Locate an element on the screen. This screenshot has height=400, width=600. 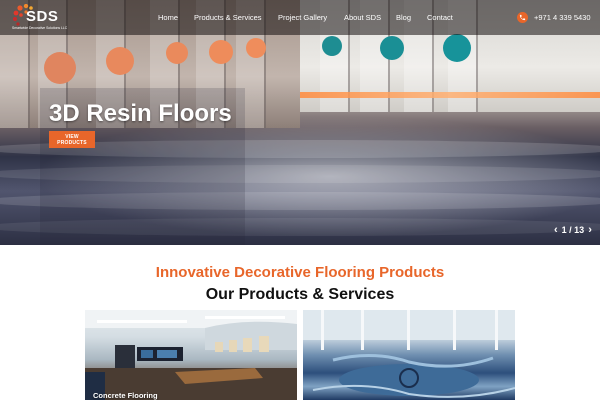
phone-number: +971 4 339 5430 is located at coordinates (562, 17).